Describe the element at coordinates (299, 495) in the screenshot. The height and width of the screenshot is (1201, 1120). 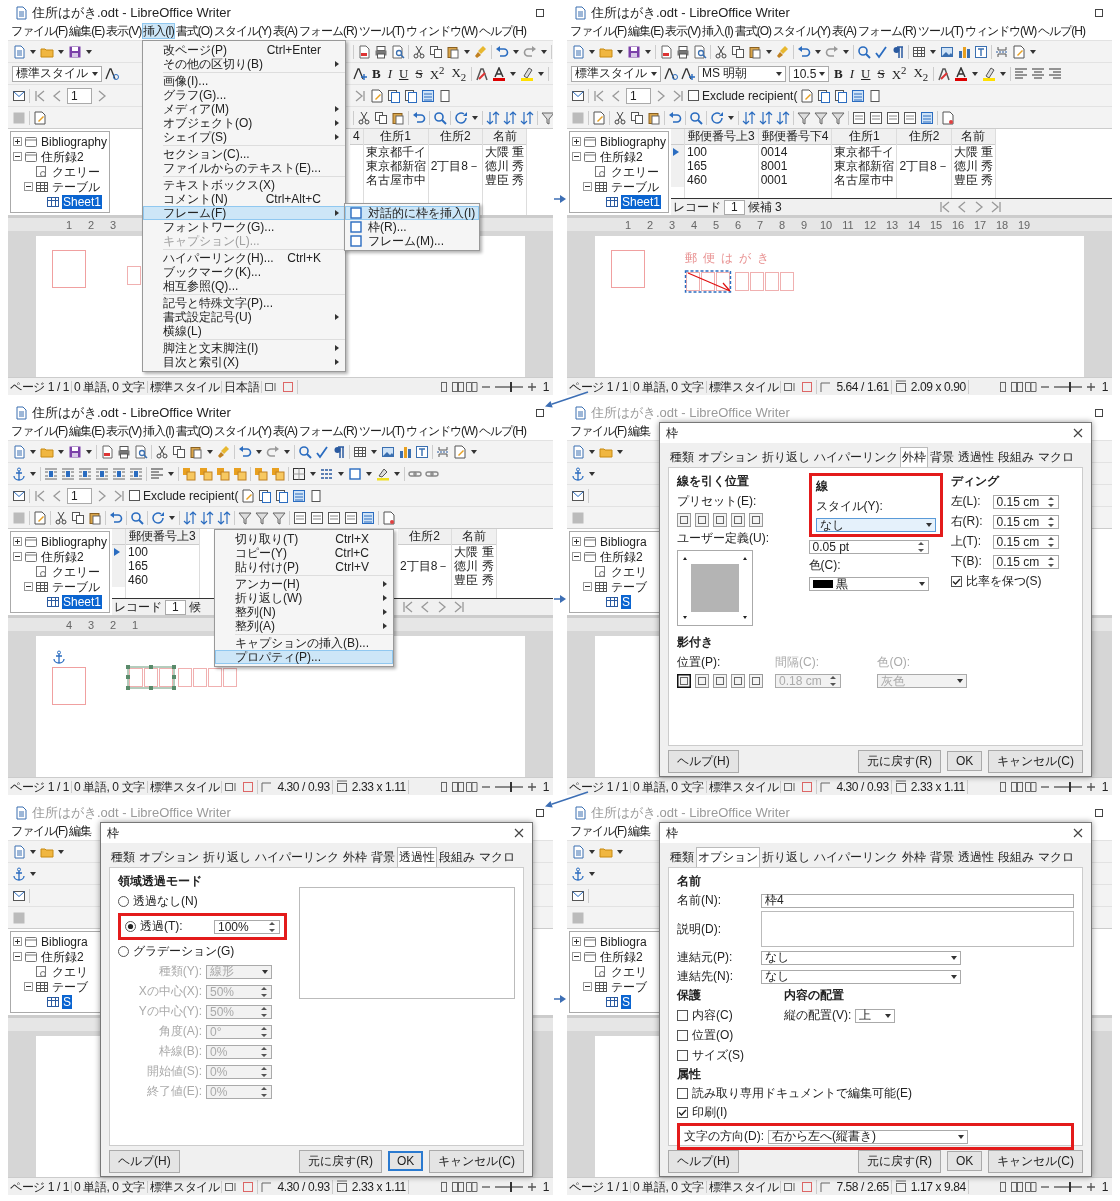
I see `data-source-icon` at that location.